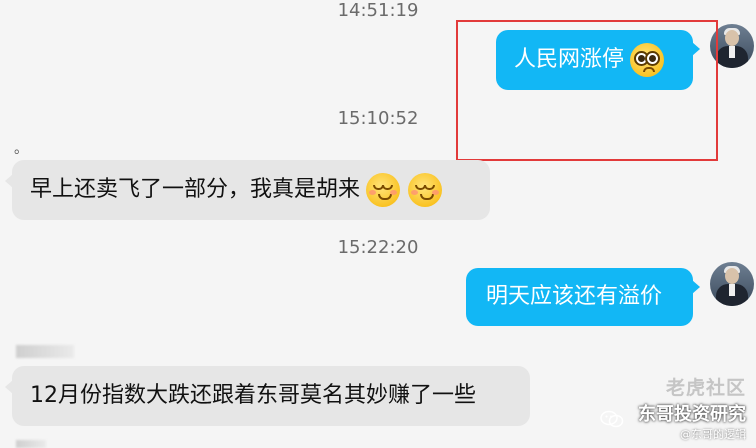  I want to click on message-text: 明天应该还有溢价, so click(574, 296).